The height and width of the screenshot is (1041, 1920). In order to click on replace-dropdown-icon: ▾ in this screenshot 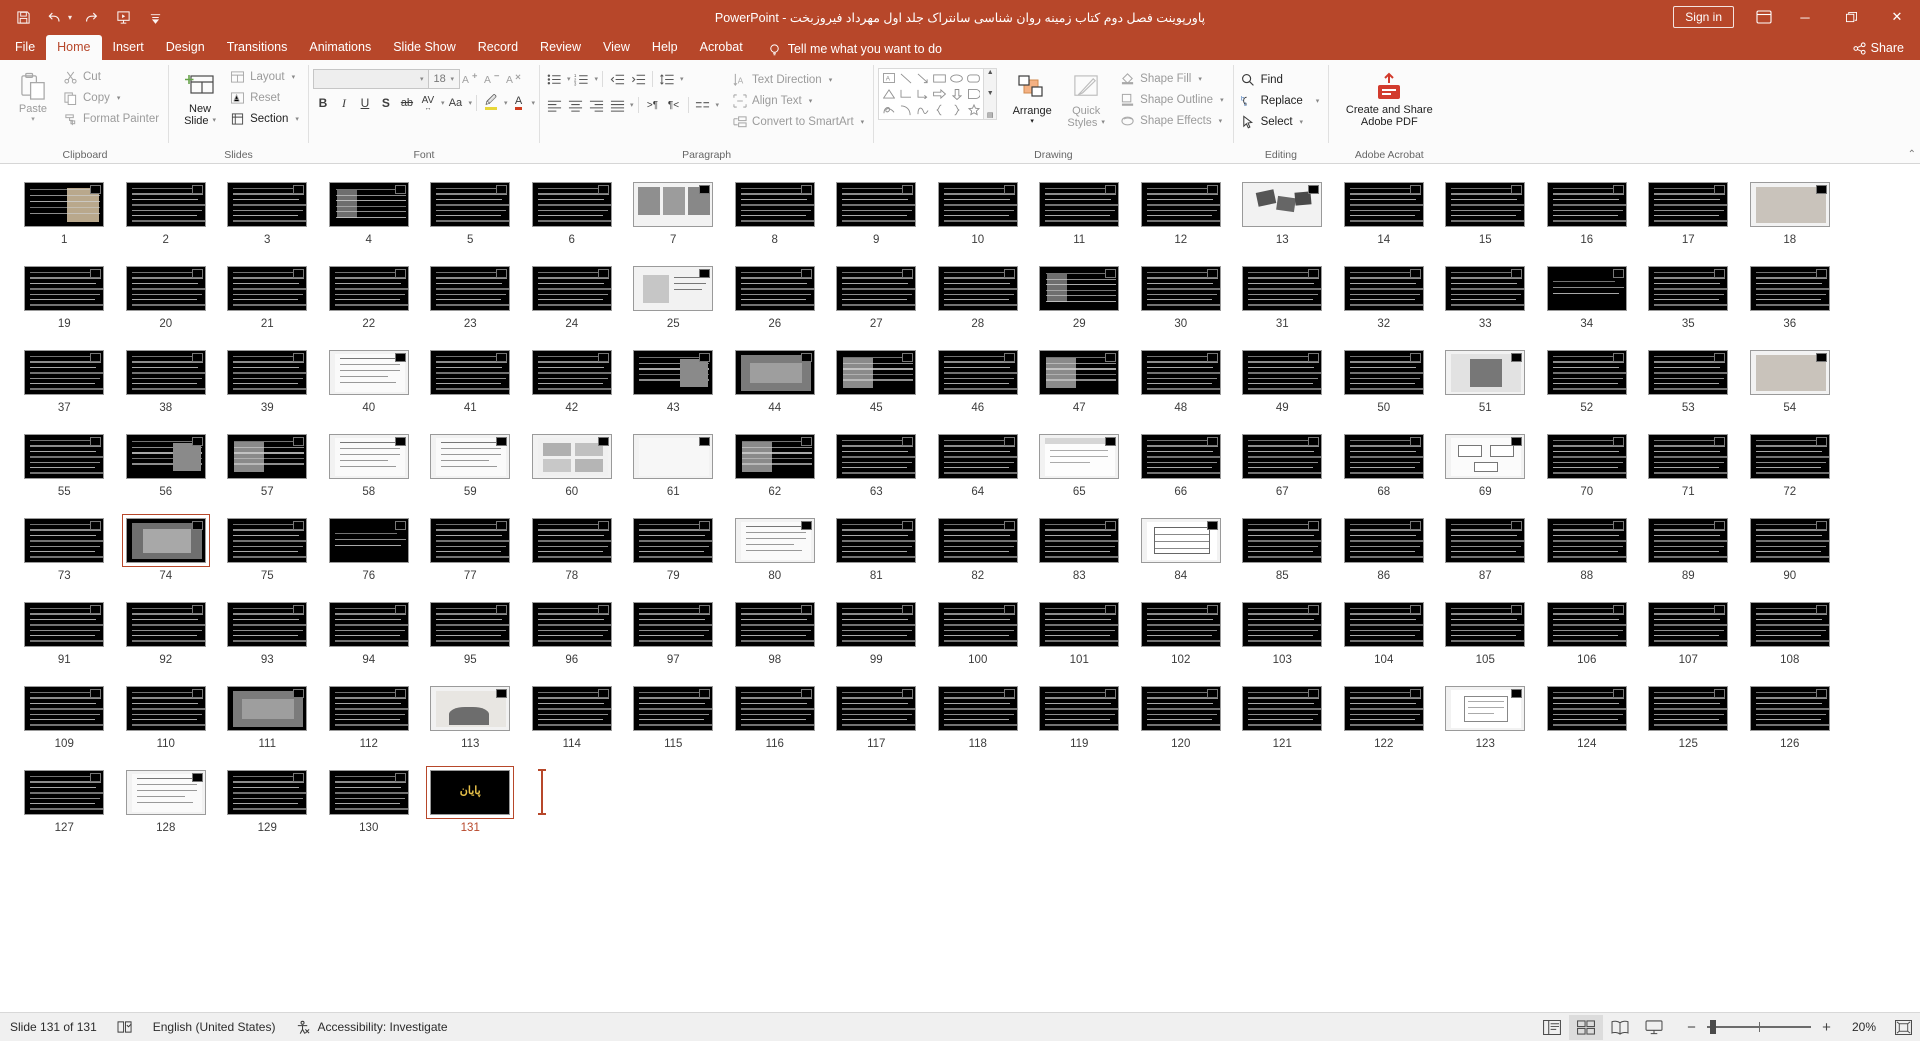, I will do `click(1318, 101)`.